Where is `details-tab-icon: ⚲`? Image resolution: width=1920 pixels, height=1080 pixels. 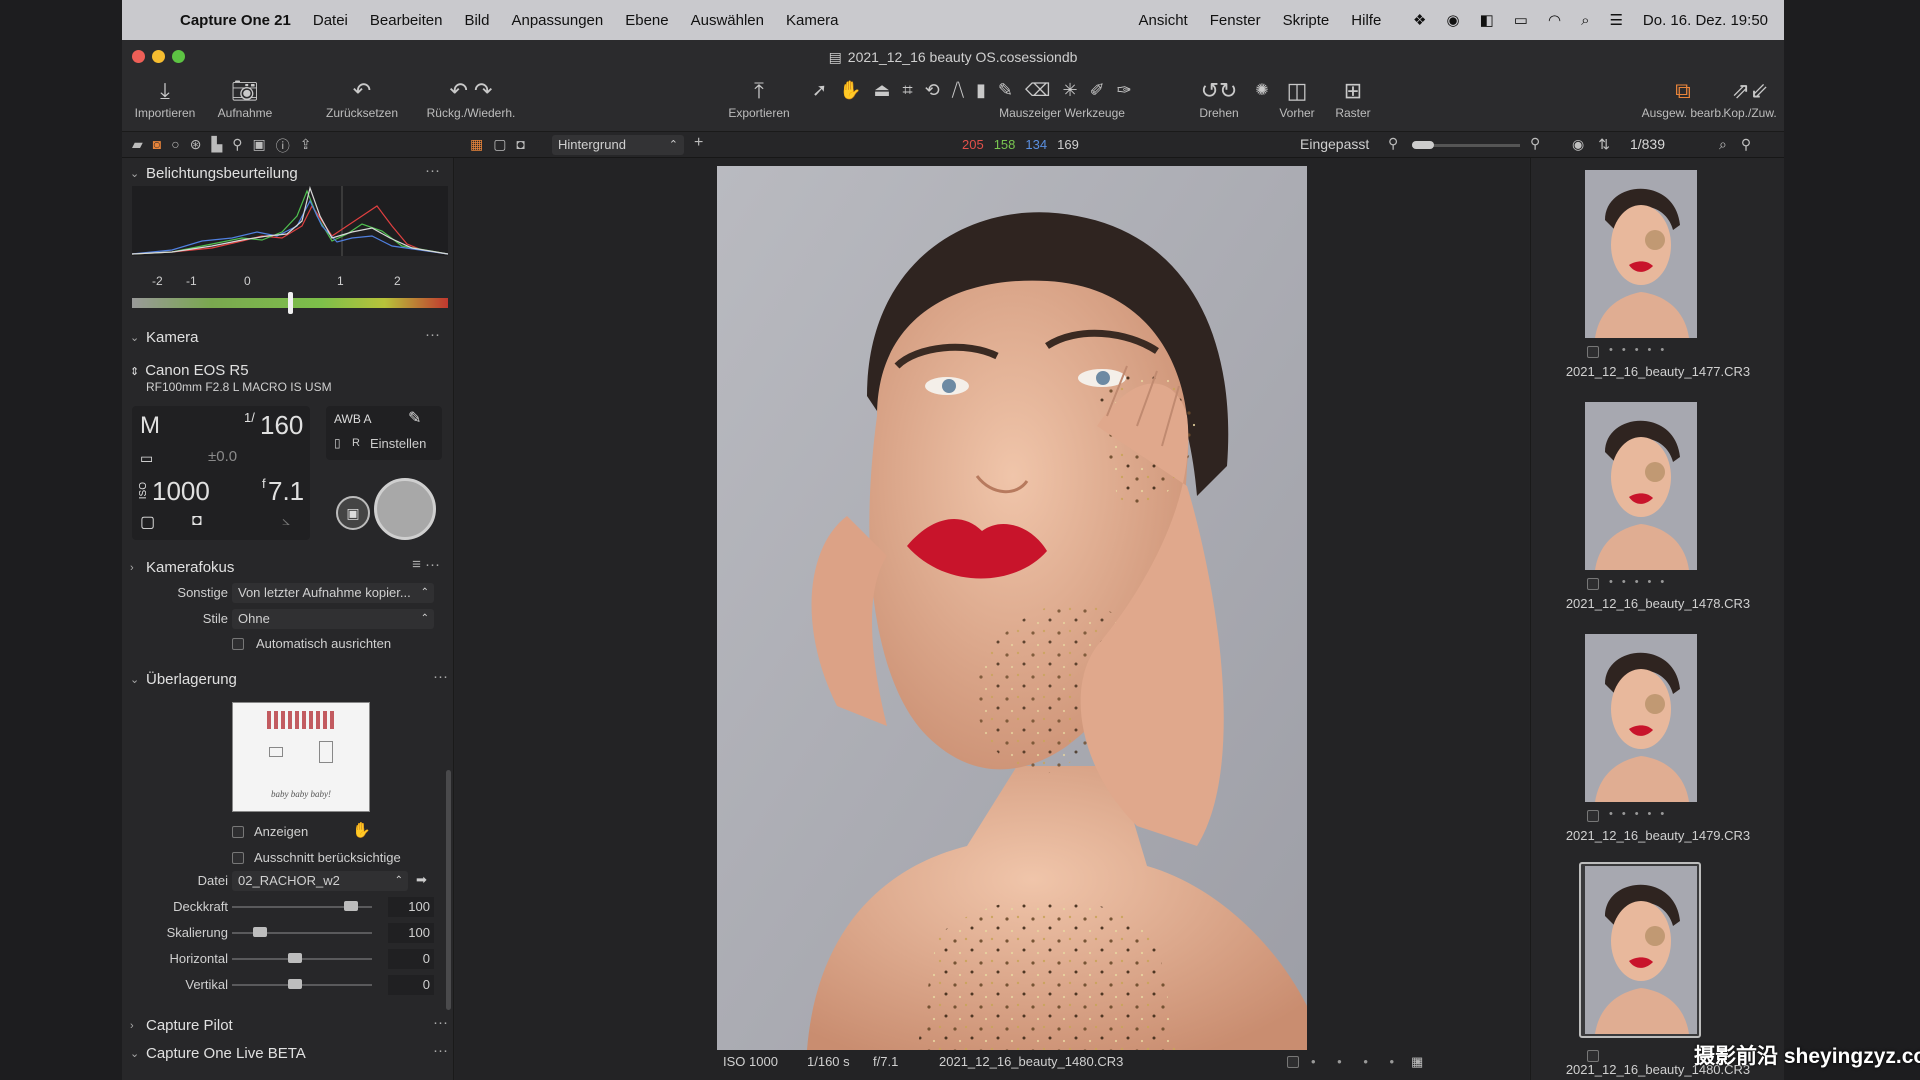 details-tab-icon: ⚲ is located at coordinates (237, 146).